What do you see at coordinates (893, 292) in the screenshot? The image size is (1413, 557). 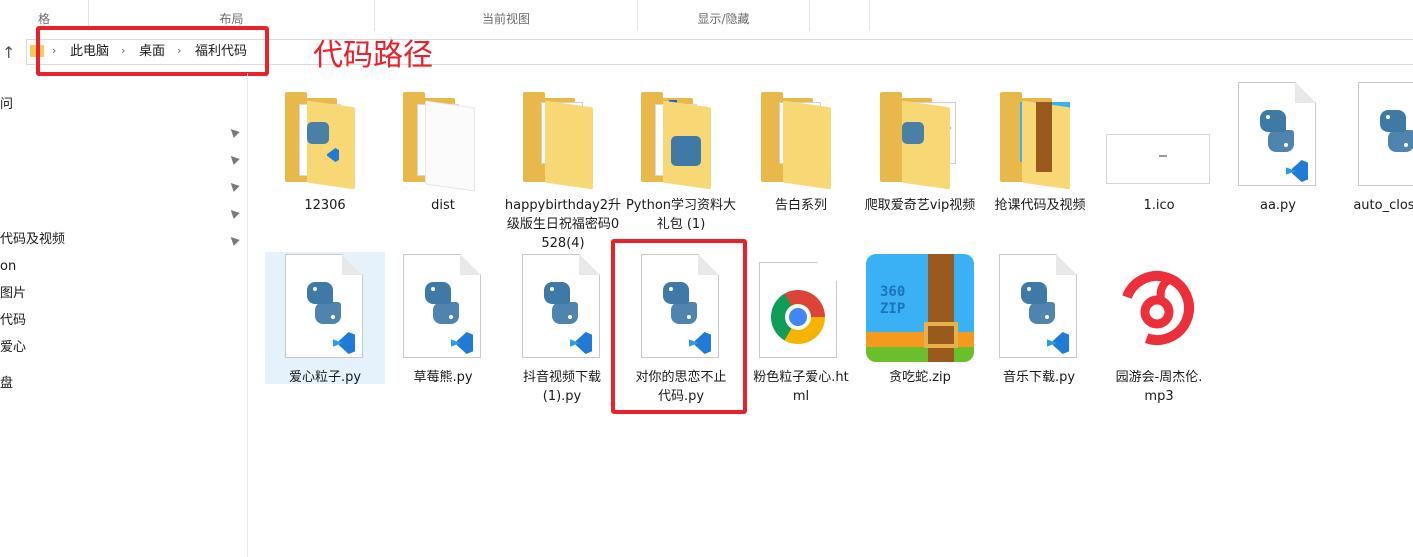 I see `zip-badge-line1: 360` at bounding box center [893, 292].